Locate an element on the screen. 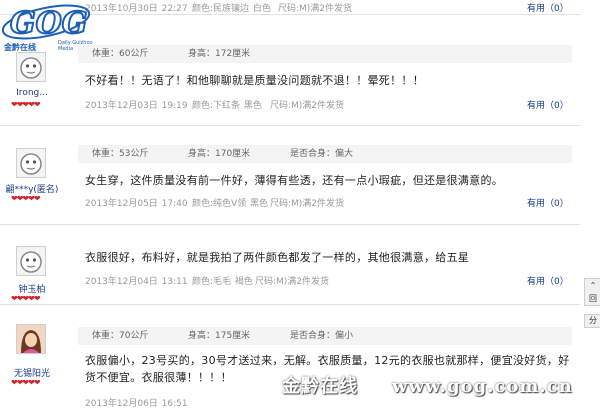  review-color: 颜色:下红条 黑色 is located at coordinates (227, 106).